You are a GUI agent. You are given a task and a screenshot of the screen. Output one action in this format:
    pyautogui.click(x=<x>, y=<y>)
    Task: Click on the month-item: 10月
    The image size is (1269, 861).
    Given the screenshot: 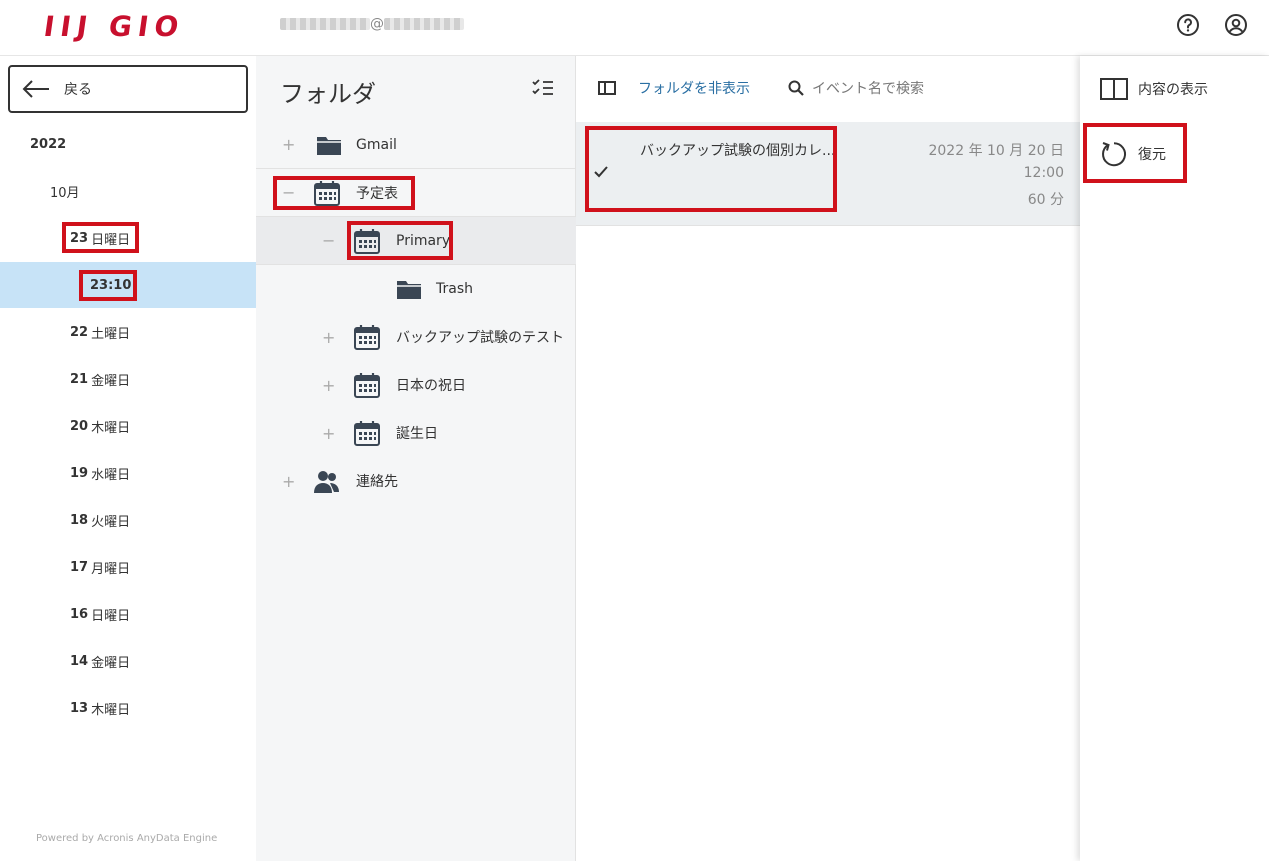 What is the action you would take?
    pyautogui.click(x=128, y=191)
    